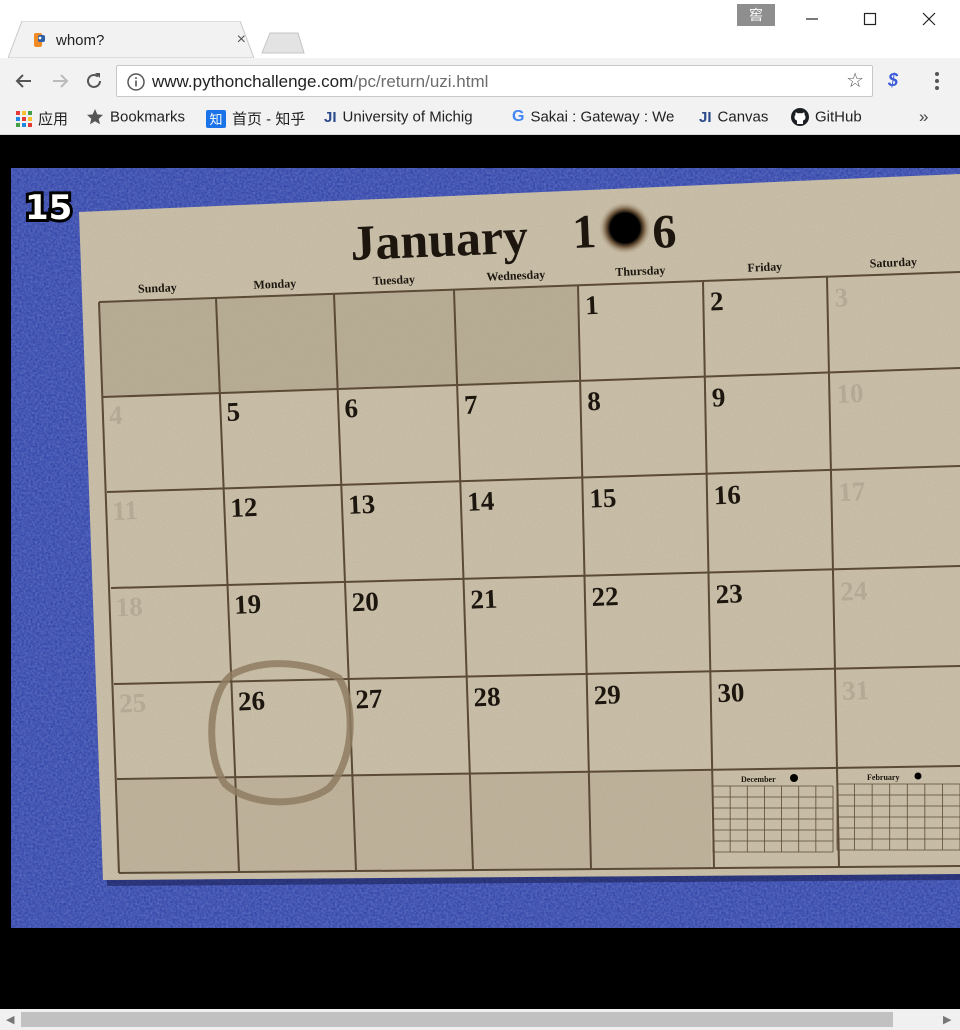 The image size is (960, 1030). What do you see at coordinates (605, 596) in the screenshot?
I see `day-number: 22` at bounding box center [605, 596].